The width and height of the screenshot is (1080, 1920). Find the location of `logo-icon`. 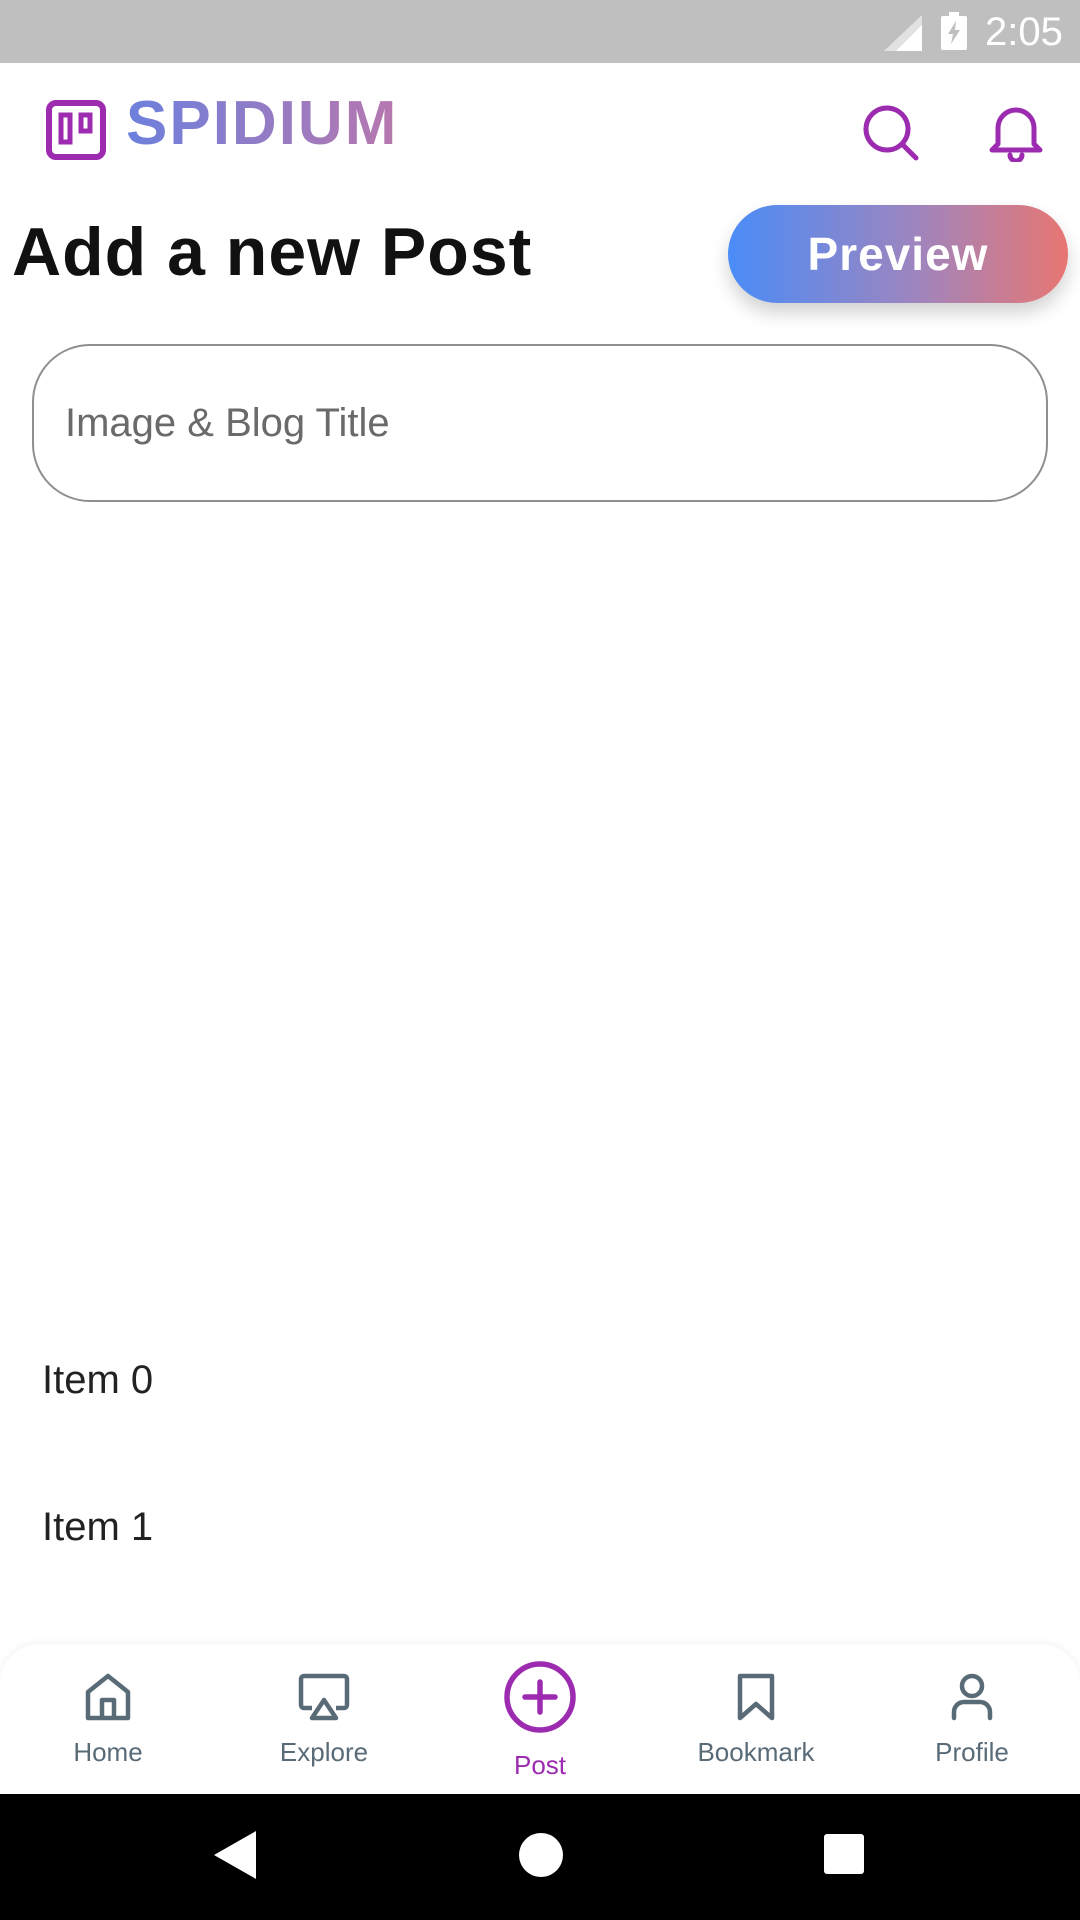

logo-icon is located at coordinates (76, 130).